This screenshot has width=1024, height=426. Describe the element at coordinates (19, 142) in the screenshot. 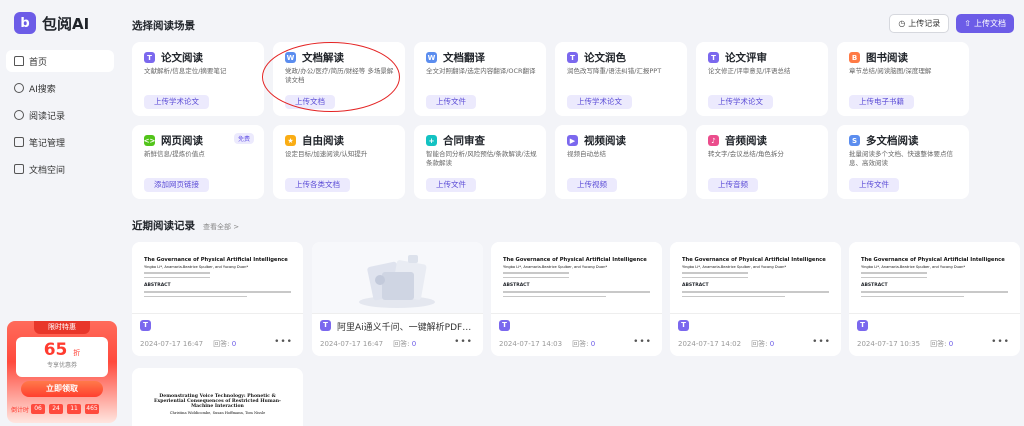

I see `notes-icon` at that location.